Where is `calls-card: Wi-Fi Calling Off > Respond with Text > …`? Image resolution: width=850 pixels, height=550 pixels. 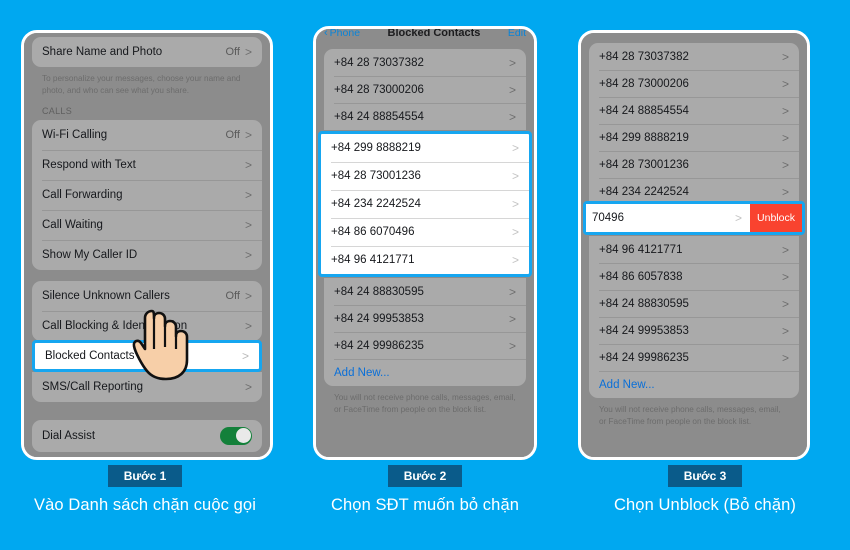 calls-card: Wi-Fi Calling Off > Respond with Text > … is located at coordinates (147, 194).